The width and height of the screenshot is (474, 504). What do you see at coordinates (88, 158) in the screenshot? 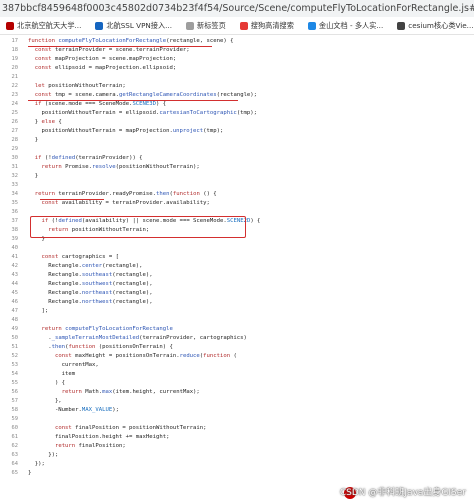
I see `code-text: if (!defined(terrainProvider)) {` at bounding box center [88, 158].